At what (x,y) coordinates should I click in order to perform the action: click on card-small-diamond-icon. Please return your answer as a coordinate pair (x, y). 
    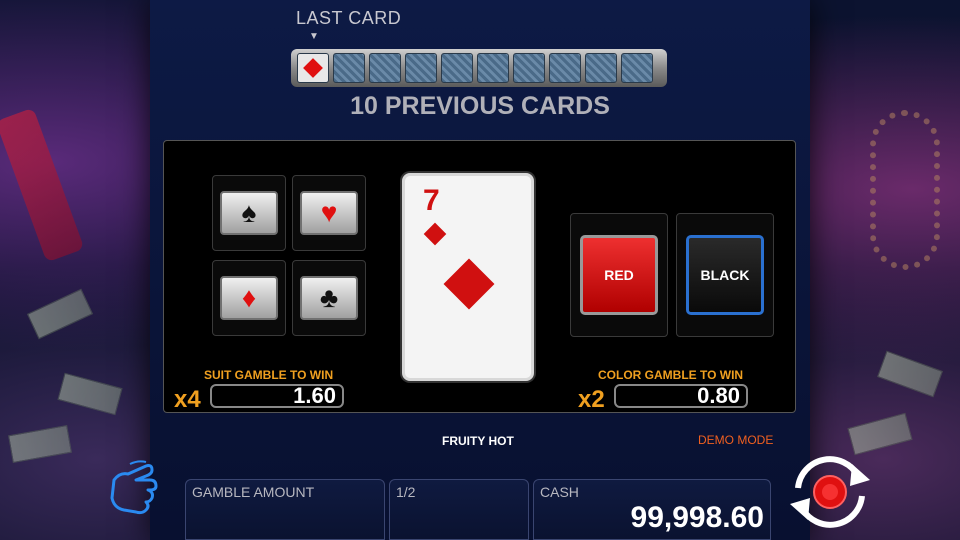
    Looking at the image, I should click on (435, 234).